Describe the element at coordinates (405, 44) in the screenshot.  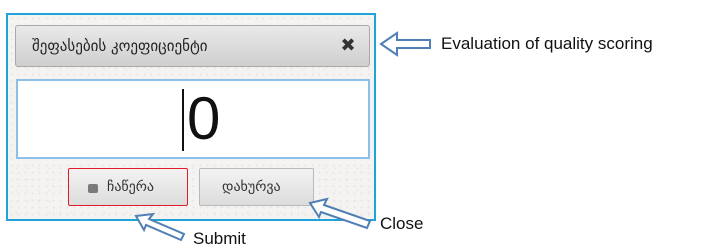
I see `title-callout-arrow` at that location.